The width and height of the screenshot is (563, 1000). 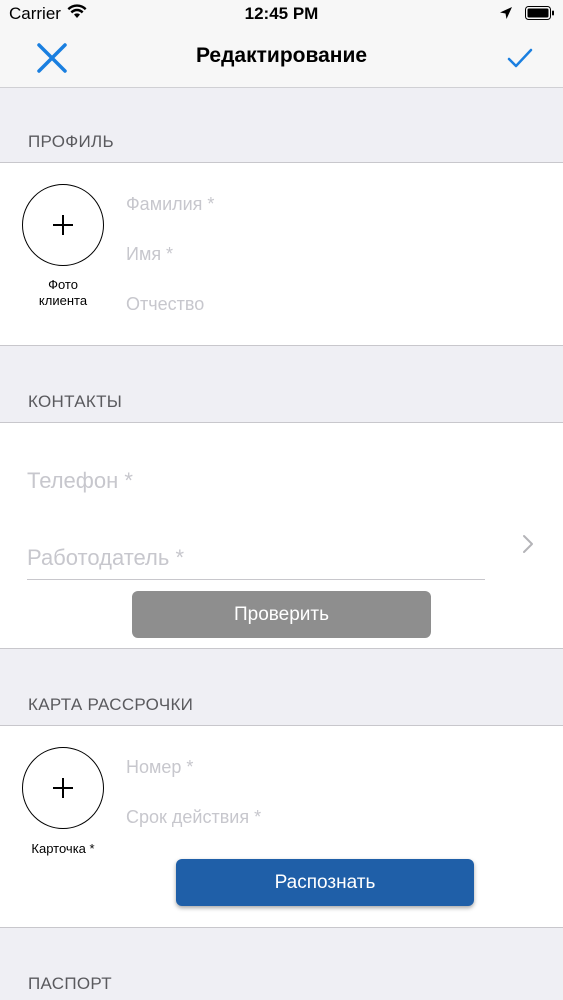 I want to click on card-number-field: Номер *, so click(x=159, y=767).